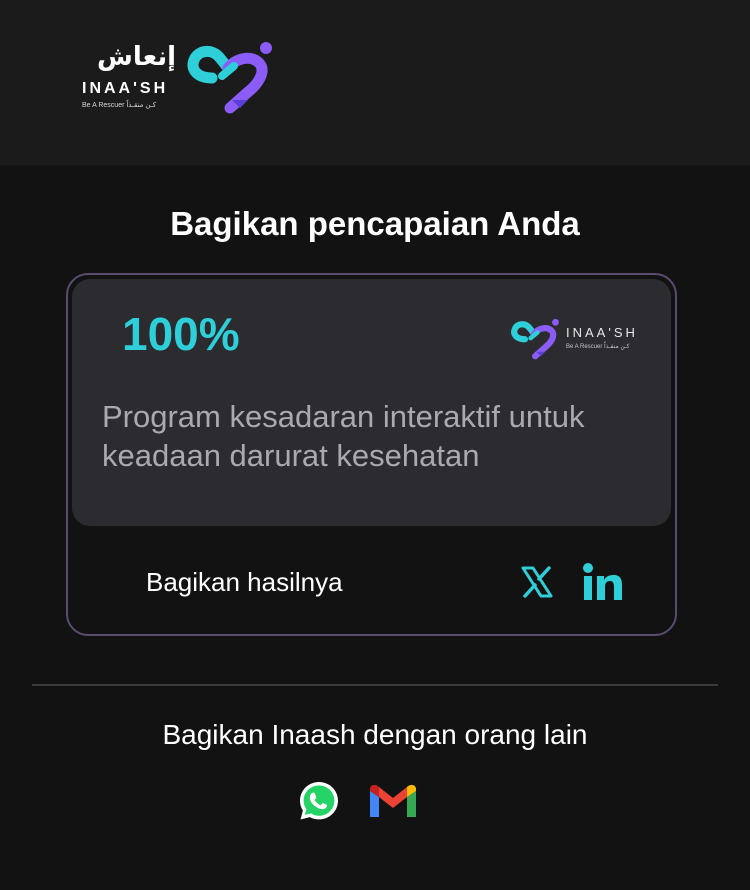  I want to click on achievement-title: Bagikan pencapaian Anda, so click(375, 223).